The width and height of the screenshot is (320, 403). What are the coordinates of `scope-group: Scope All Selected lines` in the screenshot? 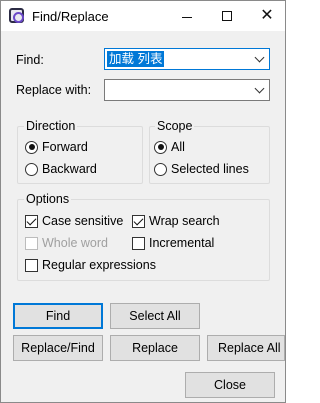 It's located at (209, 151).